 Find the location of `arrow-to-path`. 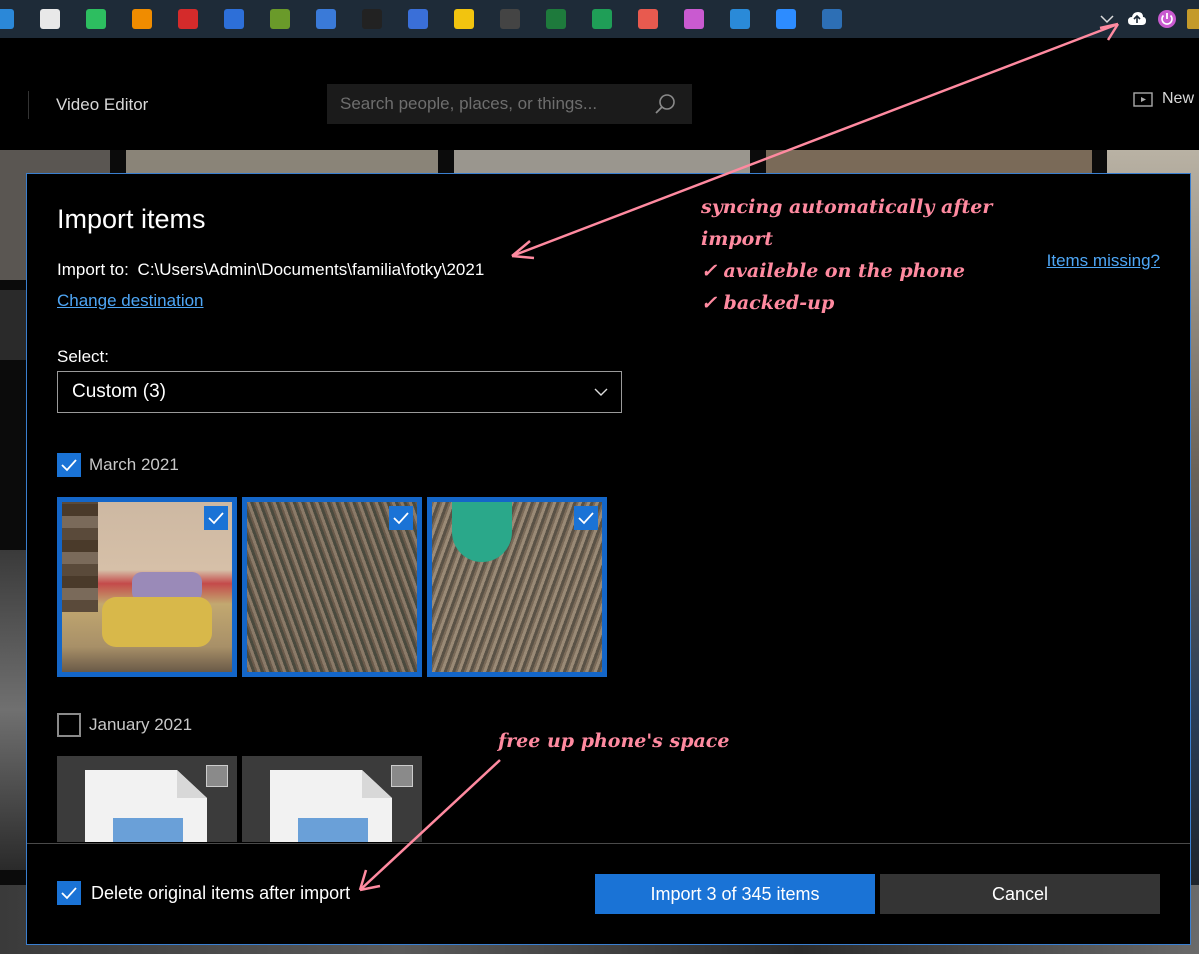

arrow-to-path is located at coordinates (815, 141).